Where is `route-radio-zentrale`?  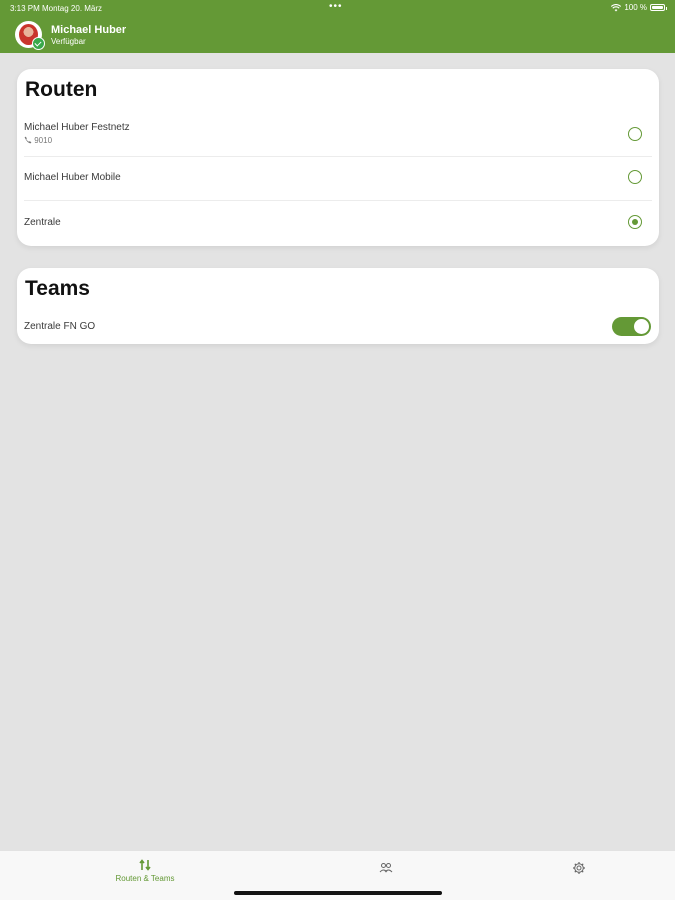
route-radio-zentrale is located at coordinates (635, 222).